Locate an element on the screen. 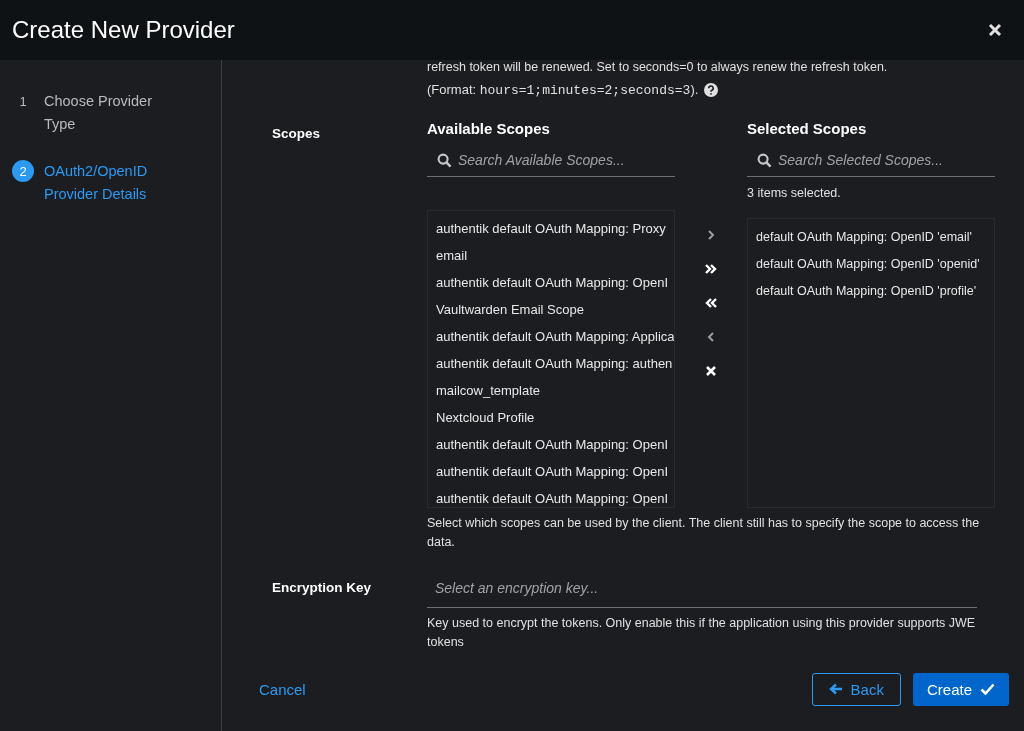 The height and width of the screenshot is (731, 1024). double-chevron-right-icon is located at coordinates (711, 269).